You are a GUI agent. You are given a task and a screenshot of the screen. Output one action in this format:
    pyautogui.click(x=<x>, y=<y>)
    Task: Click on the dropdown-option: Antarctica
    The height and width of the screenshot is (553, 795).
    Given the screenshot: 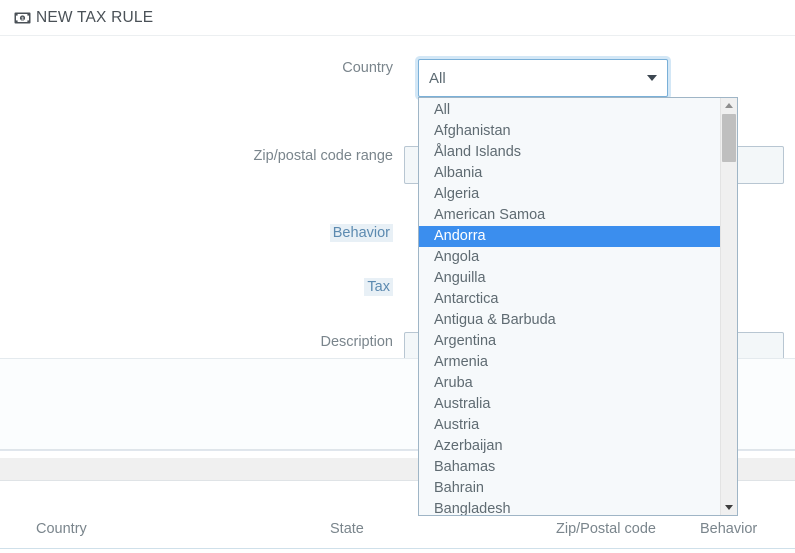 What is the action you would take?
    pyautogui.click(x=569, y=299)
    